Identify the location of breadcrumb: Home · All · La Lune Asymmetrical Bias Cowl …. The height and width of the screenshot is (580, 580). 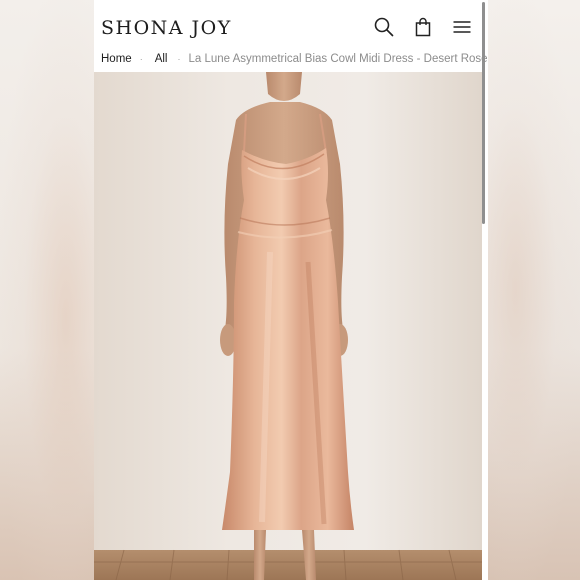
(294, 59).